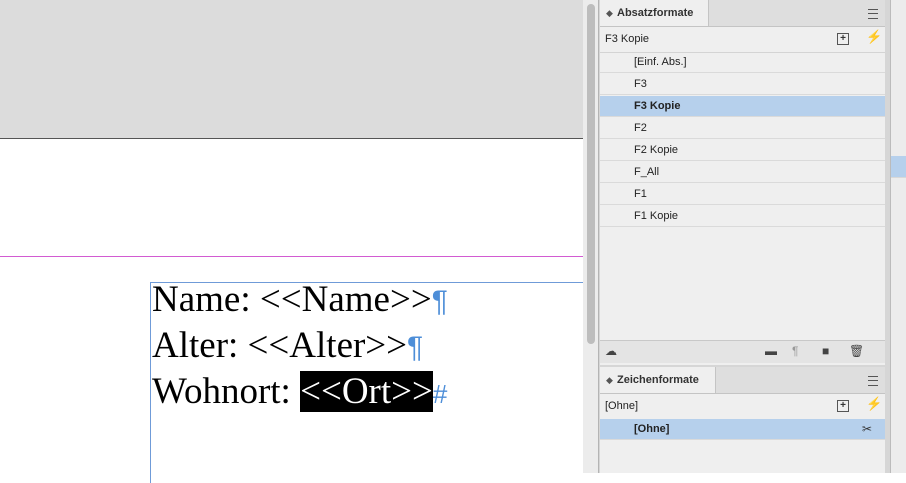 The width and height of the screenshot is (906, 483). I want to click on style-list-item: F_All, so click(742, 172).